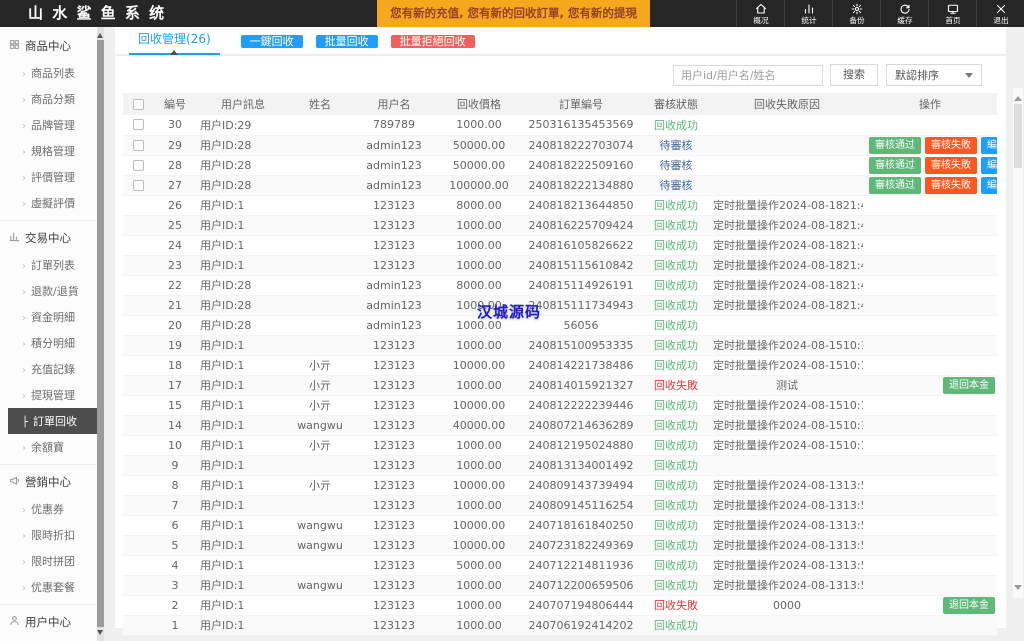 This screenshot has width=1024, height=641. I want to click on topnav-item-backup: 备份, so click(856, 13).